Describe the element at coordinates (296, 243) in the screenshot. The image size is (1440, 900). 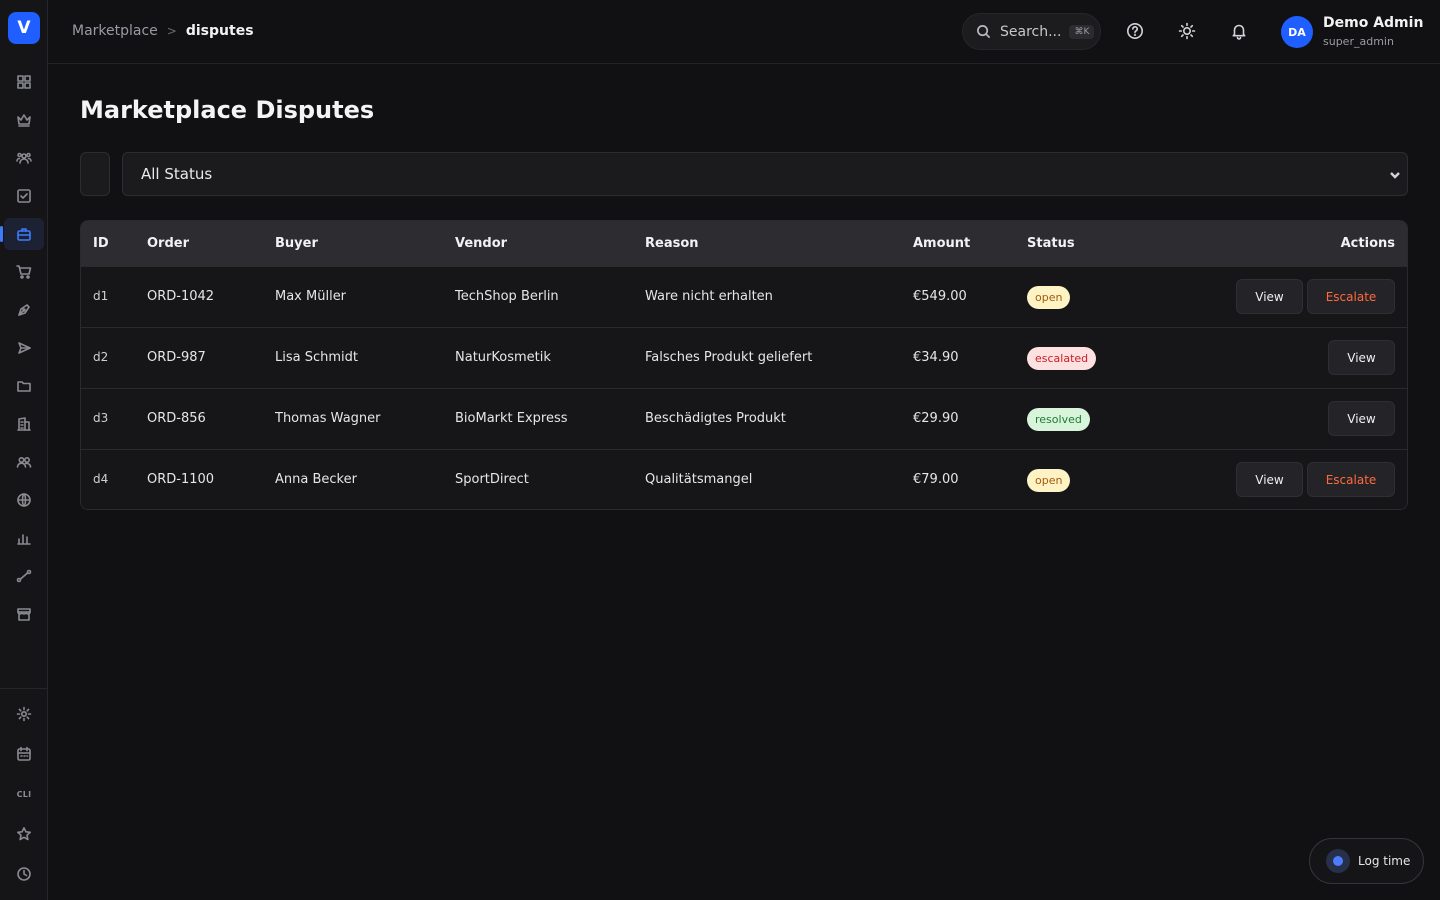
I see `col-buyer: Buyer` at that location.